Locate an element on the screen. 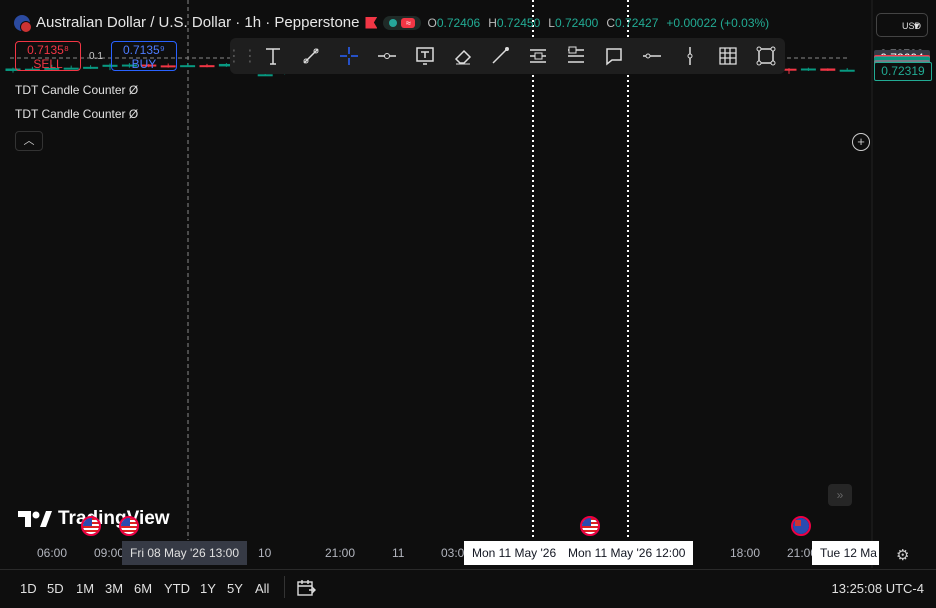 The width and height of the screenshot is (936, 608). time-tick: 18:00 is located at coordinates (745, 553).